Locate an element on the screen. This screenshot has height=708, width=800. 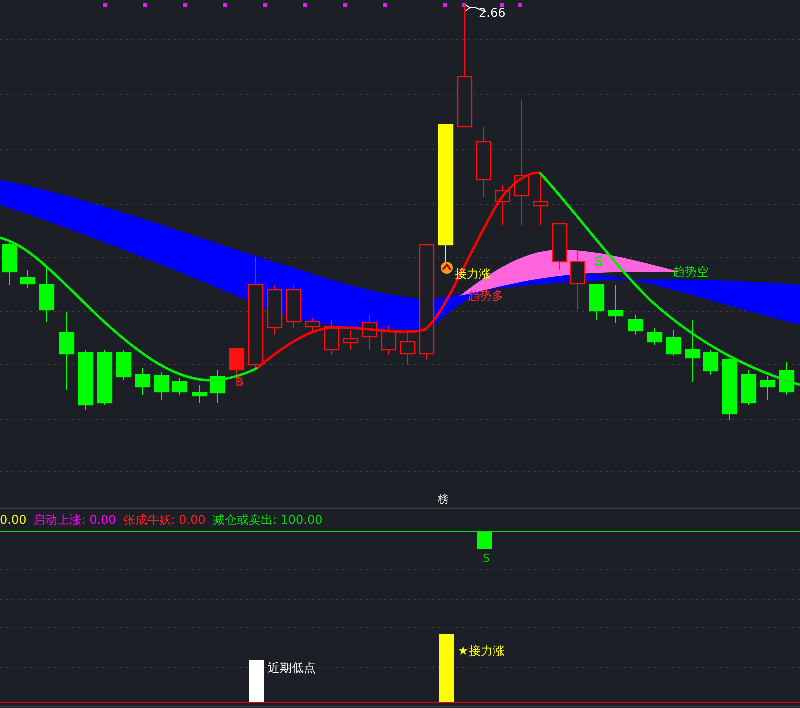
low-point-bar is located at coordinates (256, 681).